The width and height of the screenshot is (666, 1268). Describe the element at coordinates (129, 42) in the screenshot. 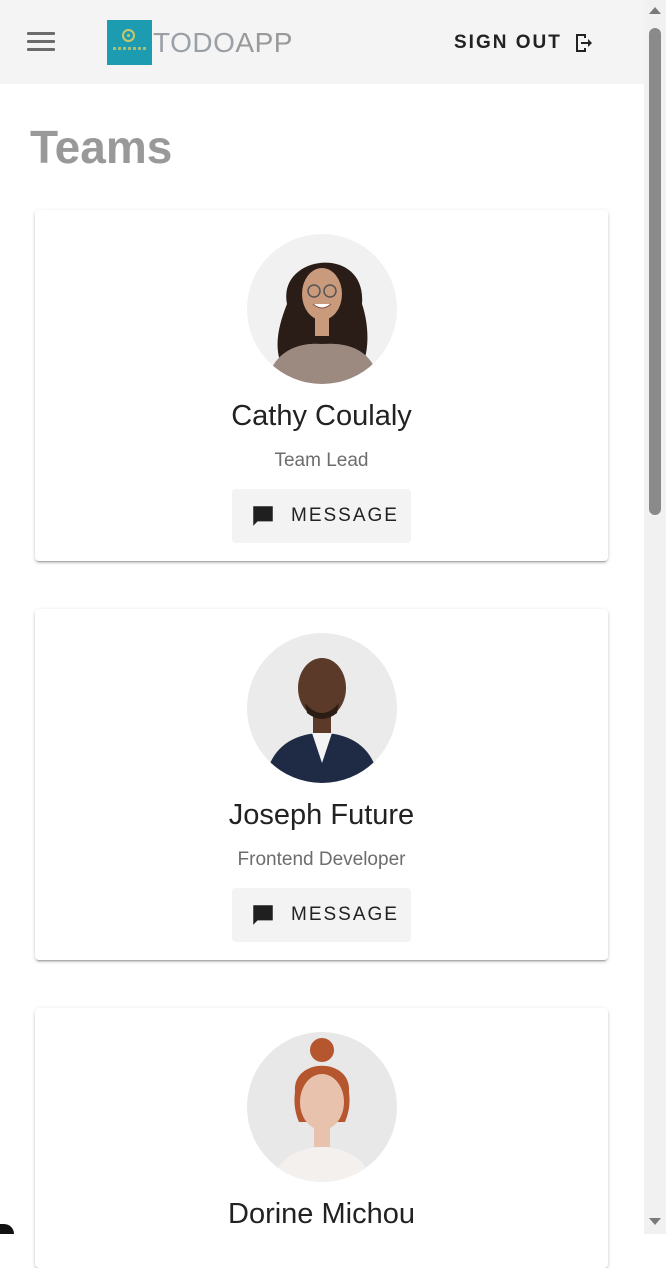

I see `logo-icon` at that location.